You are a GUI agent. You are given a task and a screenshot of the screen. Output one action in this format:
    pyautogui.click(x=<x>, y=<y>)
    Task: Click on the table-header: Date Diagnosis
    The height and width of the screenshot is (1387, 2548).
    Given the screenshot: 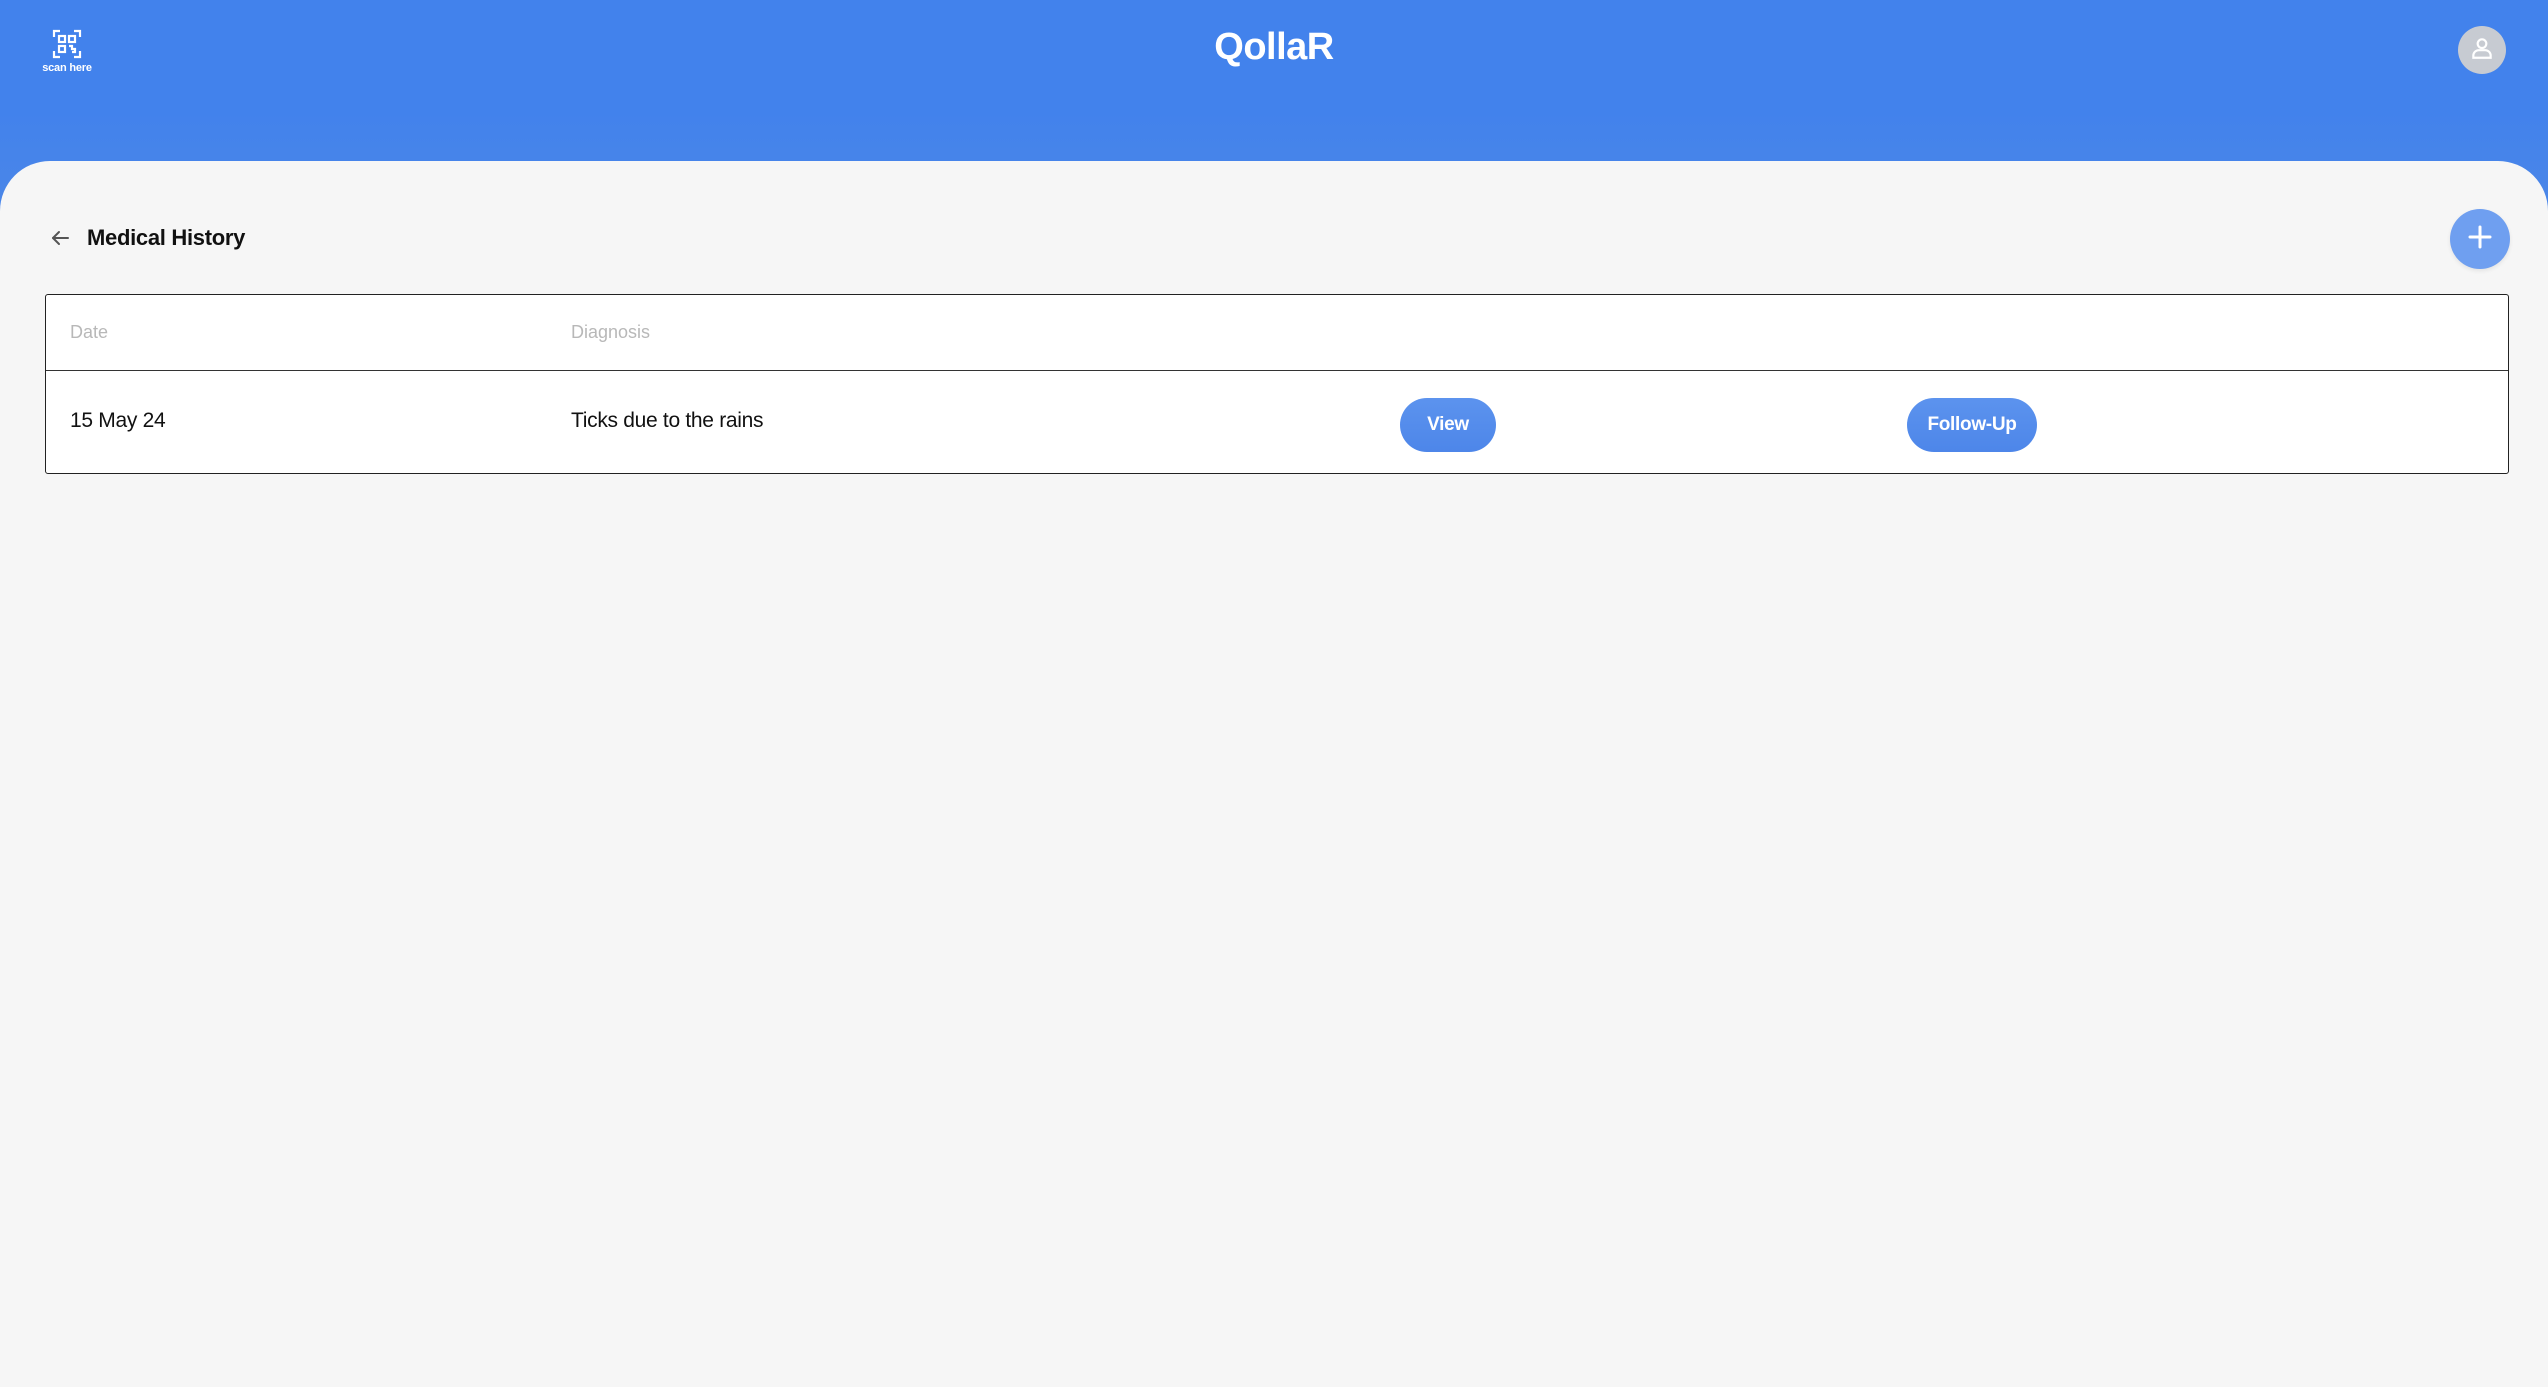 What is the action you would take?
    pyautogui.click(x=1277, y=333)
    